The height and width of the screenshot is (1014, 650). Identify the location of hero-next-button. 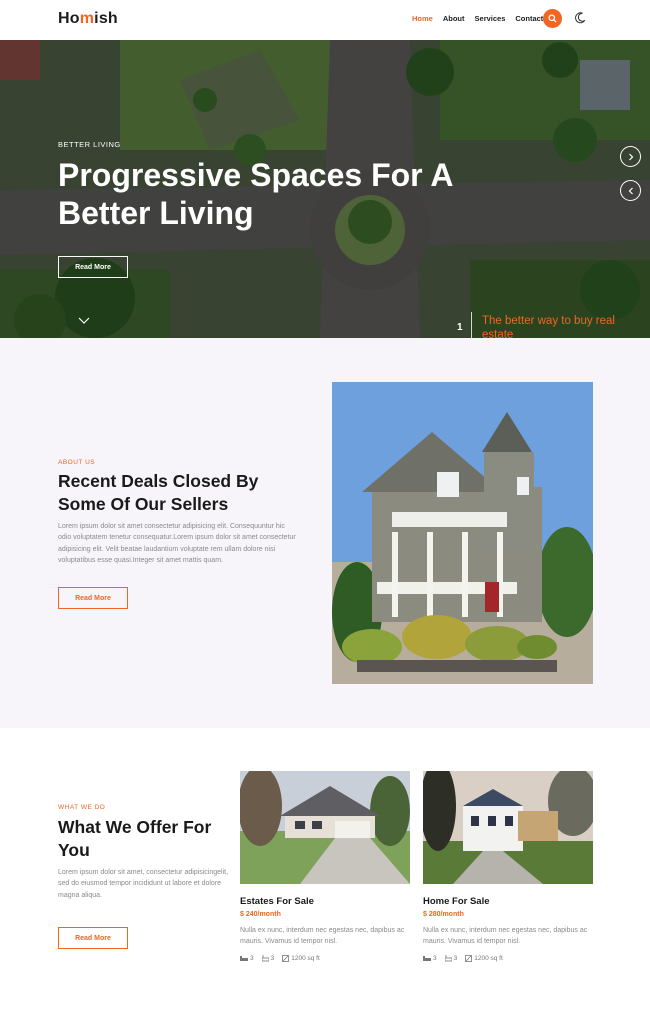
(630, 156).